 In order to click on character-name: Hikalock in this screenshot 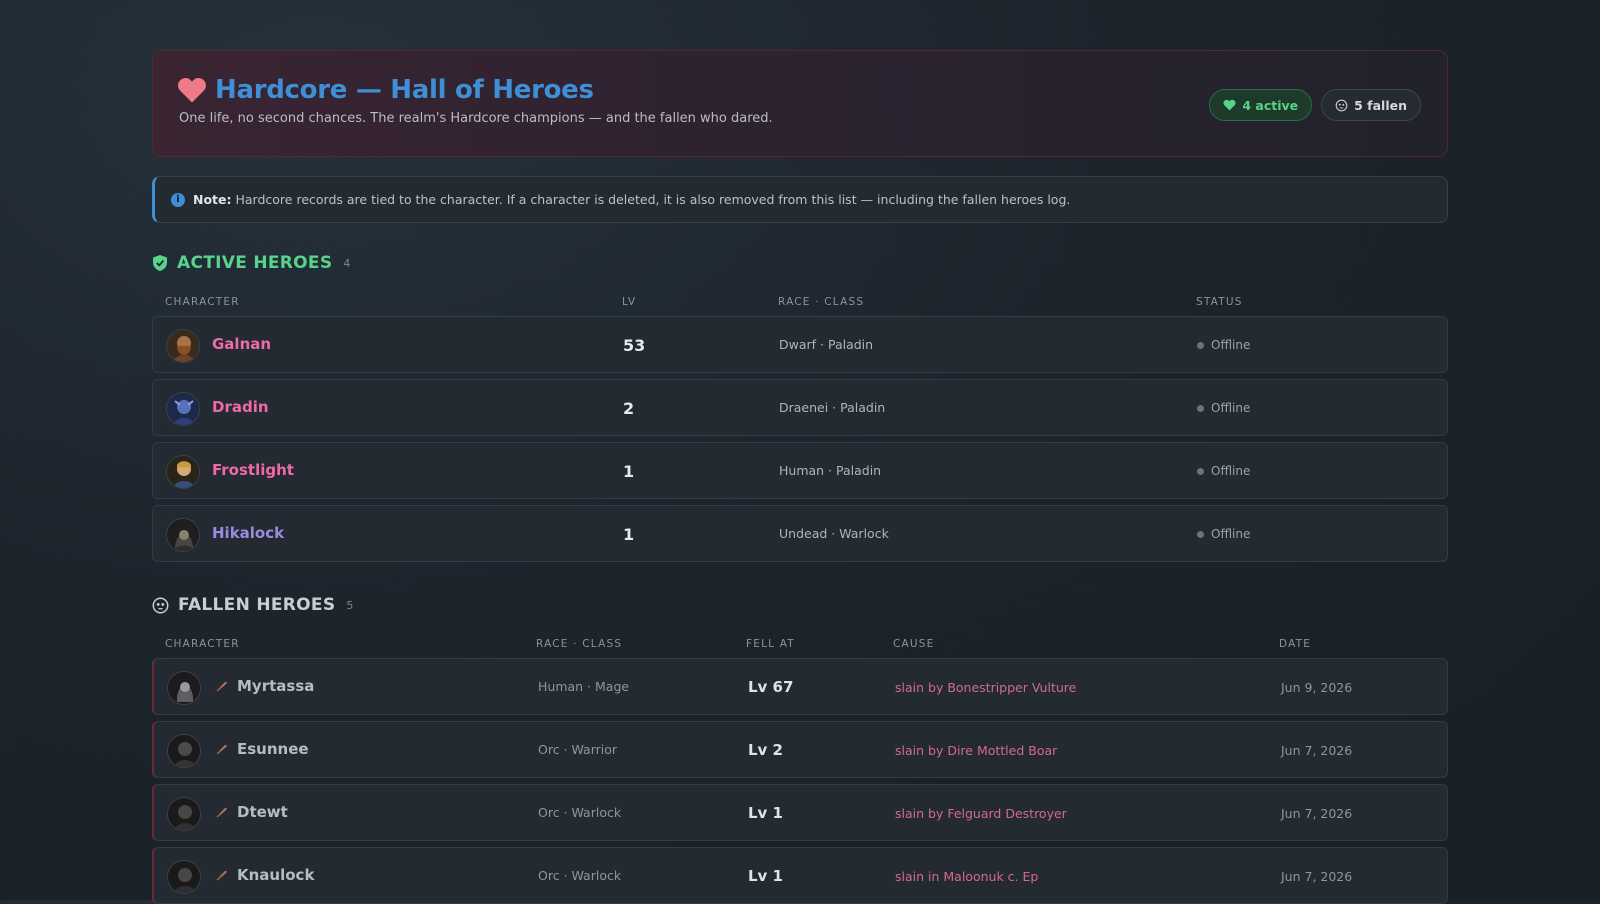, I will do `click(248, 533)`.